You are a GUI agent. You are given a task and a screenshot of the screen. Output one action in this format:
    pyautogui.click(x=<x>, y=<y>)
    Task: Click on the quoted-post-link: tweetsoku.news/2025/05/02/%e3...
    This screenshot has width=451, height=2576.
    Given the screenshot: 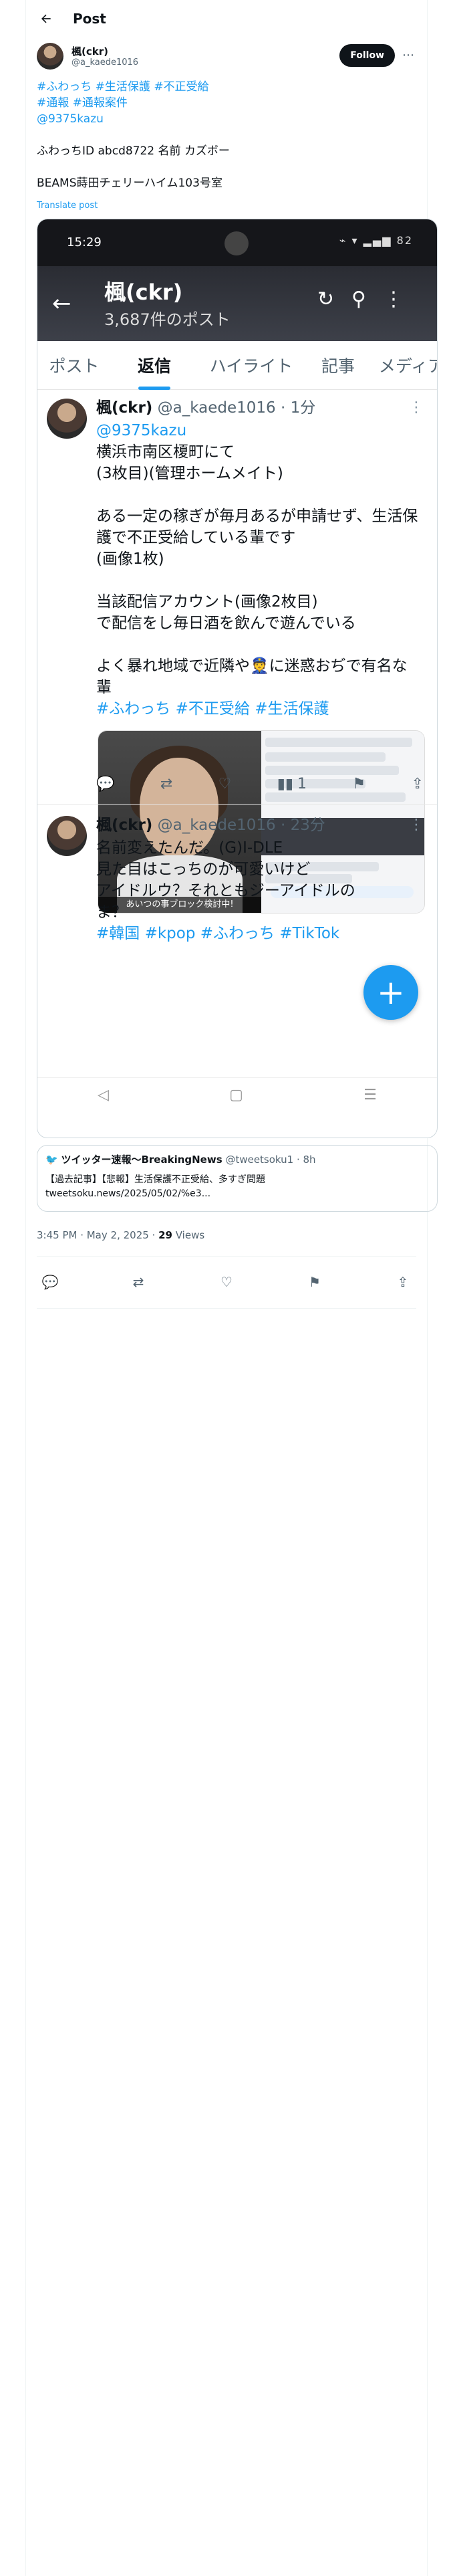 What is the action you would take?
    pyautogui.click(x=127, y=1193)
    